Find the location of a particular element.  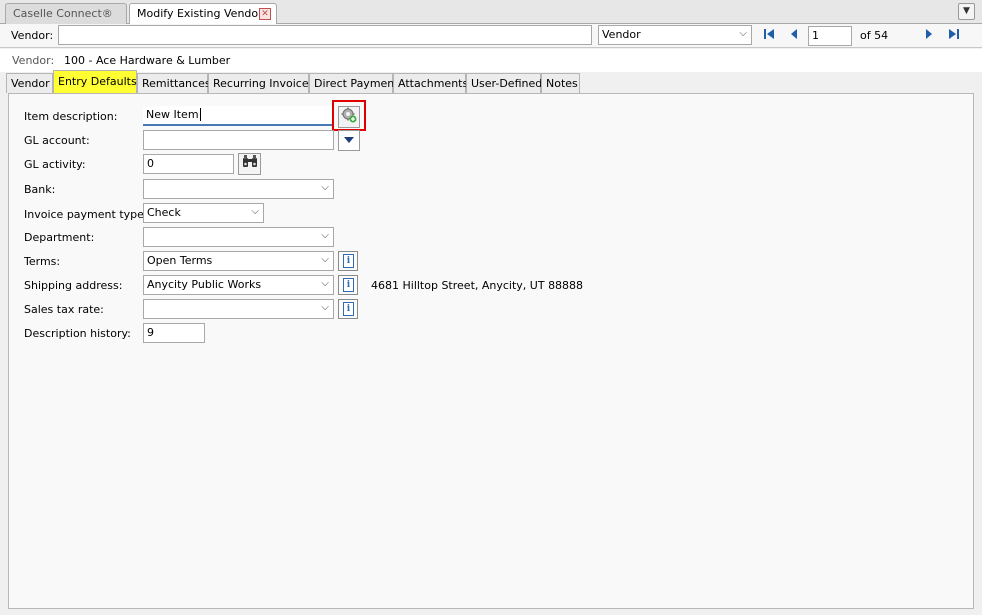

department-label: Department: is located at coordinates (59, 237).